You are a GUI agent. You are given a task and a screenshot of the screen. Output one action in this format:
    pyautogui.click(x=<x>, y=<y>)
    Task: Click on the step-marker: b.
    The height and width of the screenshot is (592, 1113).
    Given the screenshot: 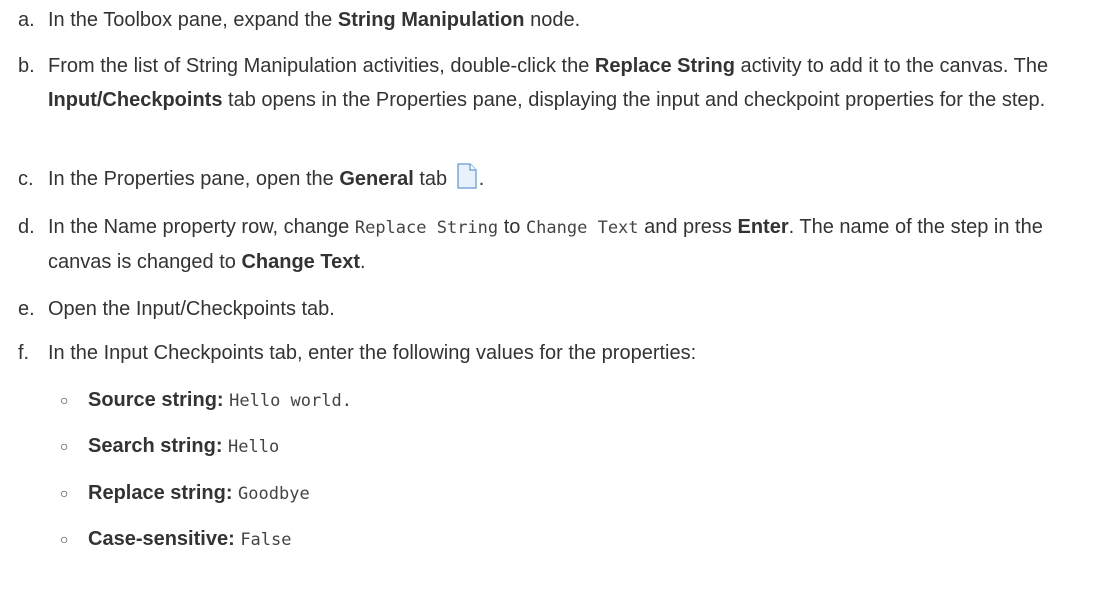 What is the action you would take?
    pyautogui.click(x=26, y=66)
    